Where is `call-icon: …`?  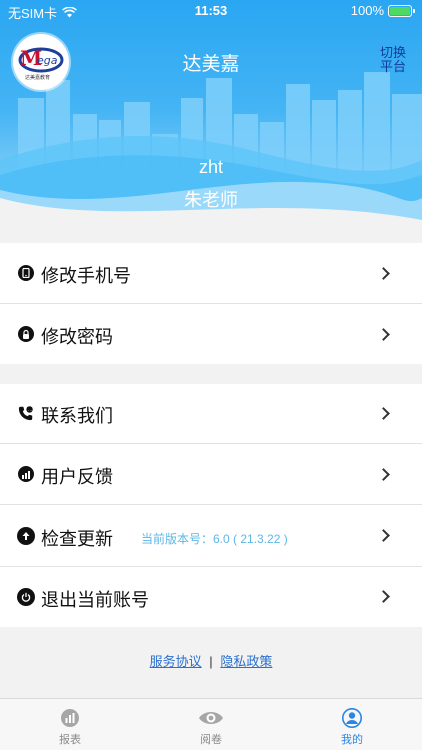
call-icon: … is located at coordinates (26, 413).